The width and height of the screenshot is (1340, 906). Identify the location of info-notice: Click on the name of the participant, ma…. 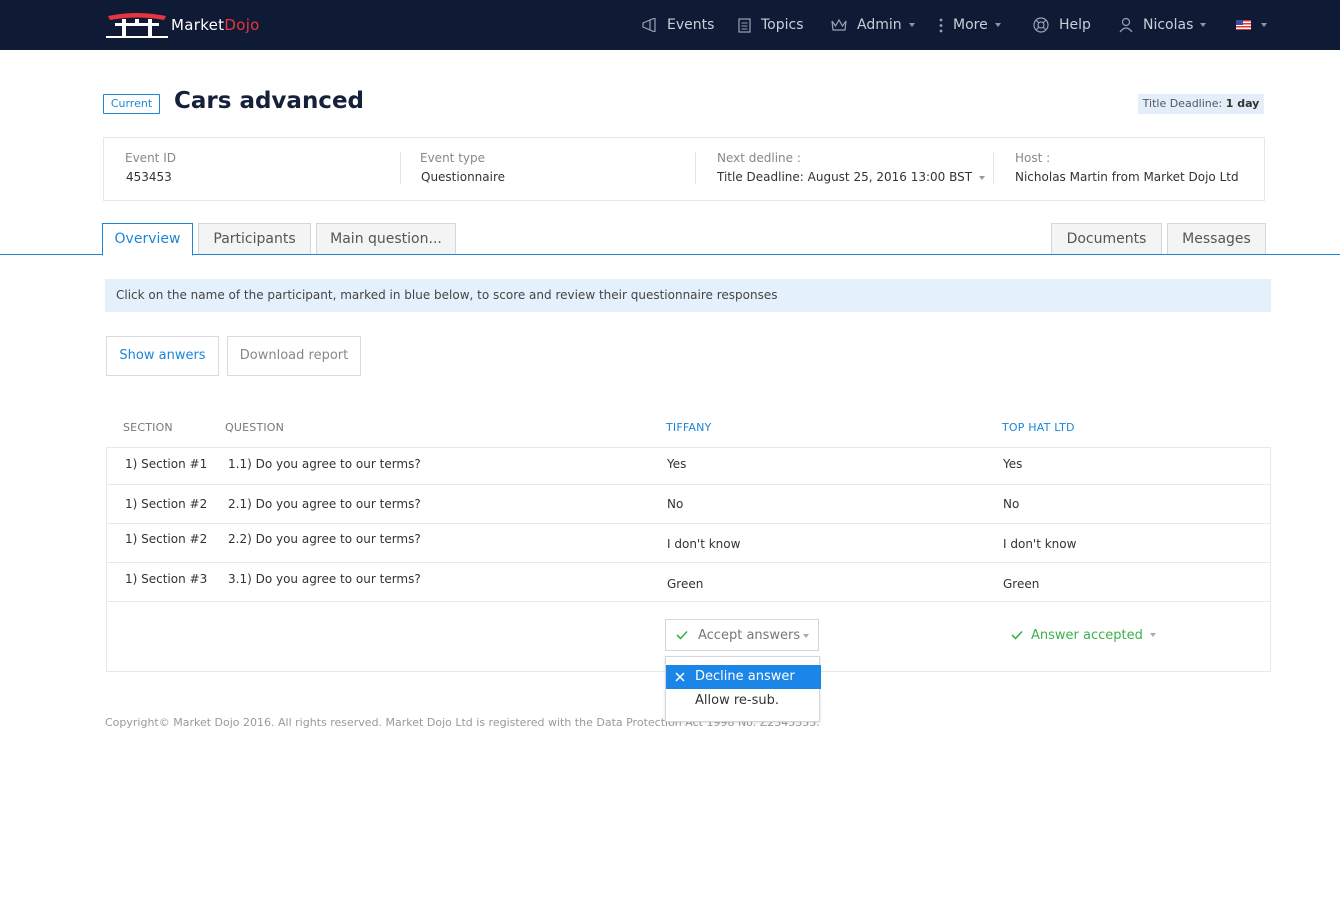
(688, 295).